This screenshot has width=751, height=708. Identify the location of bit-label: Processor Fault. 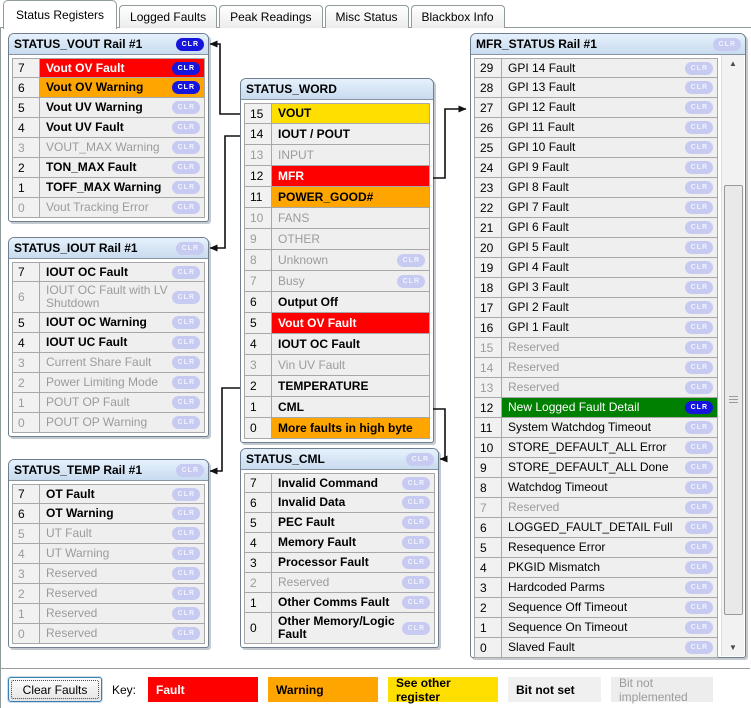
(323, 562).